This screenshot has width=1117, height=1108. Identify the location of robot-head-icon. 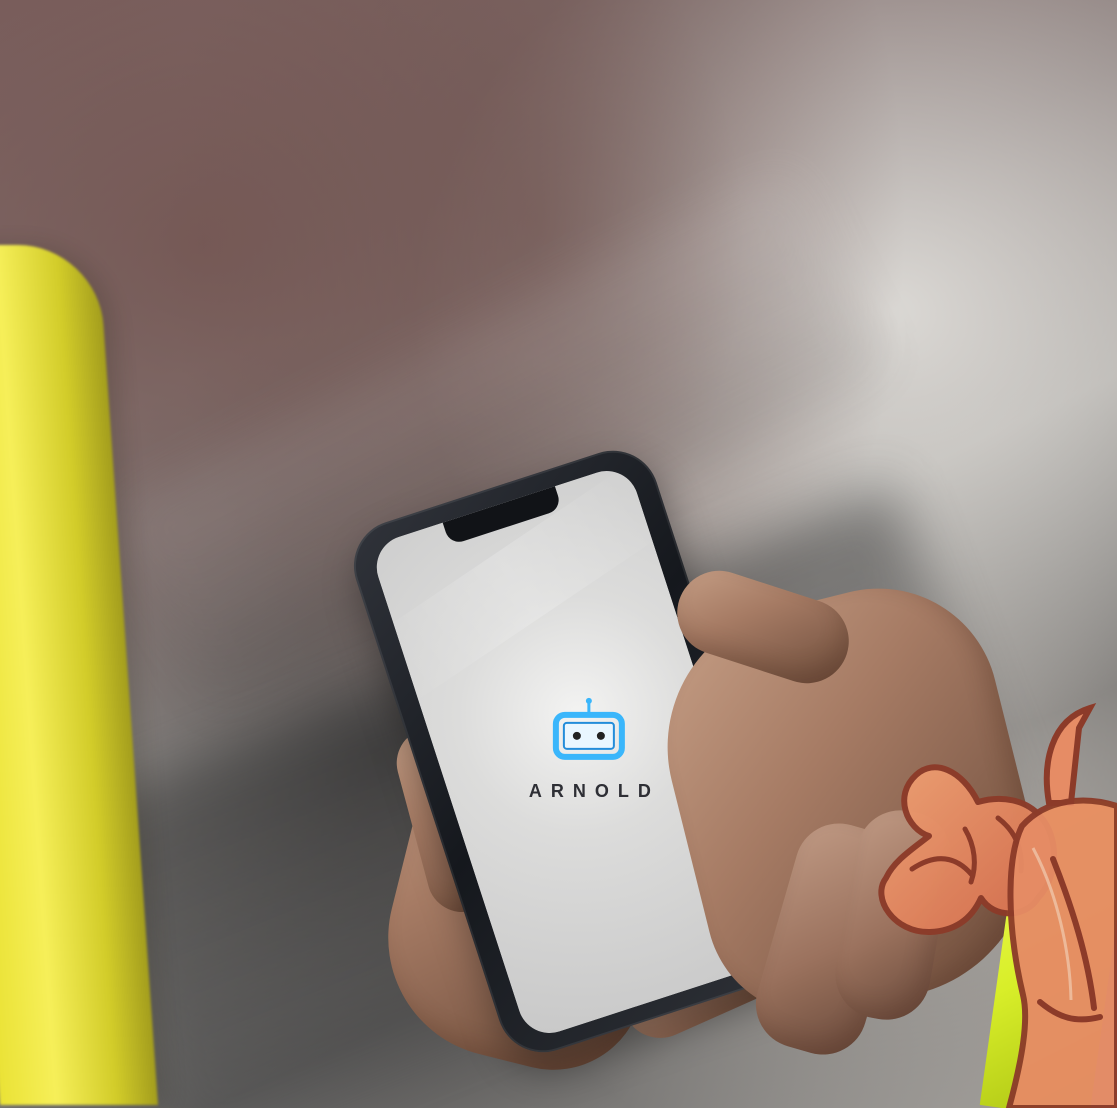
(588, 728).